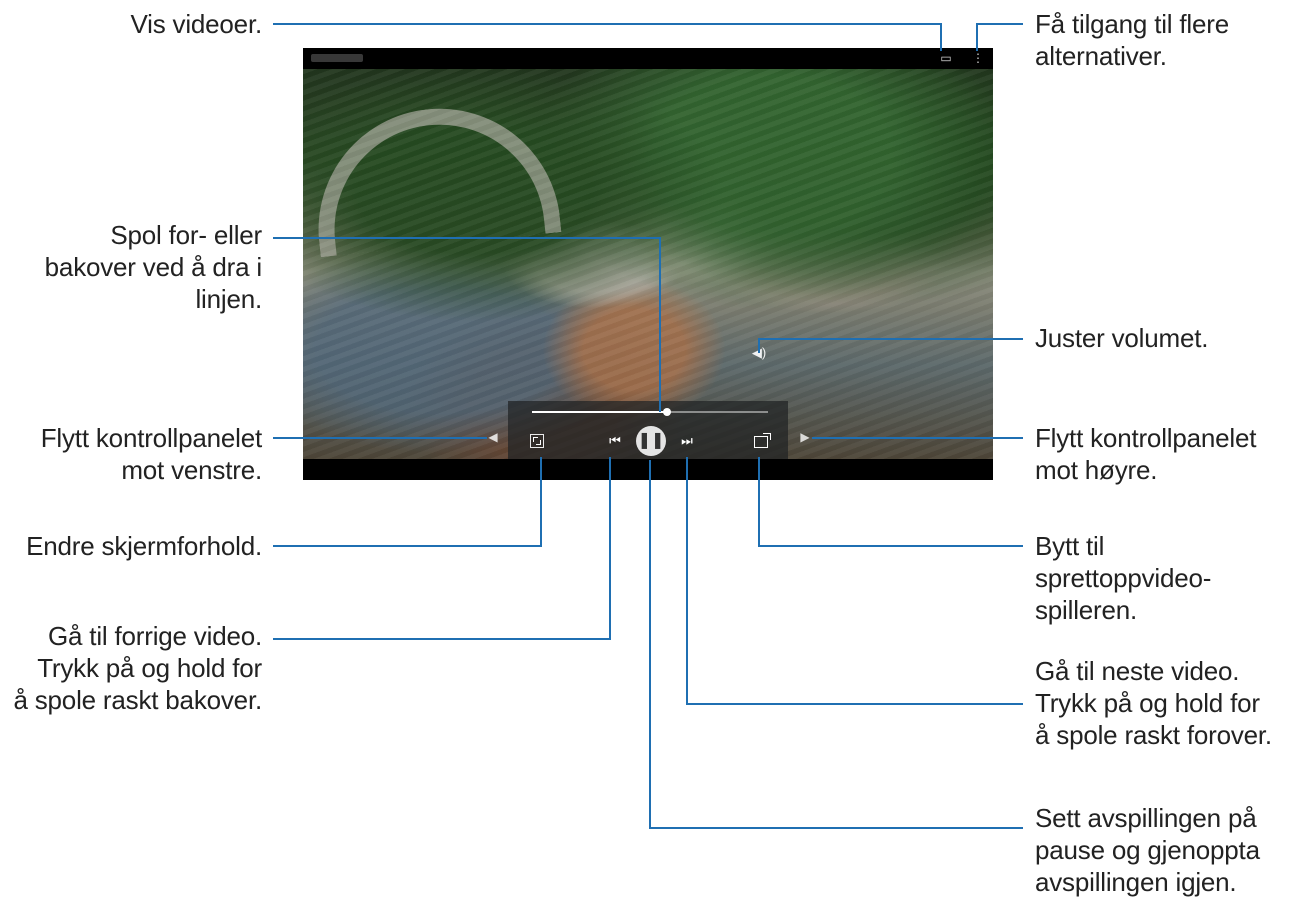 This screenshot has height=912, width=1292. Describe the element at coordinates (917, 438) in the screenshot. I see `leader-move-right-h` at that location.